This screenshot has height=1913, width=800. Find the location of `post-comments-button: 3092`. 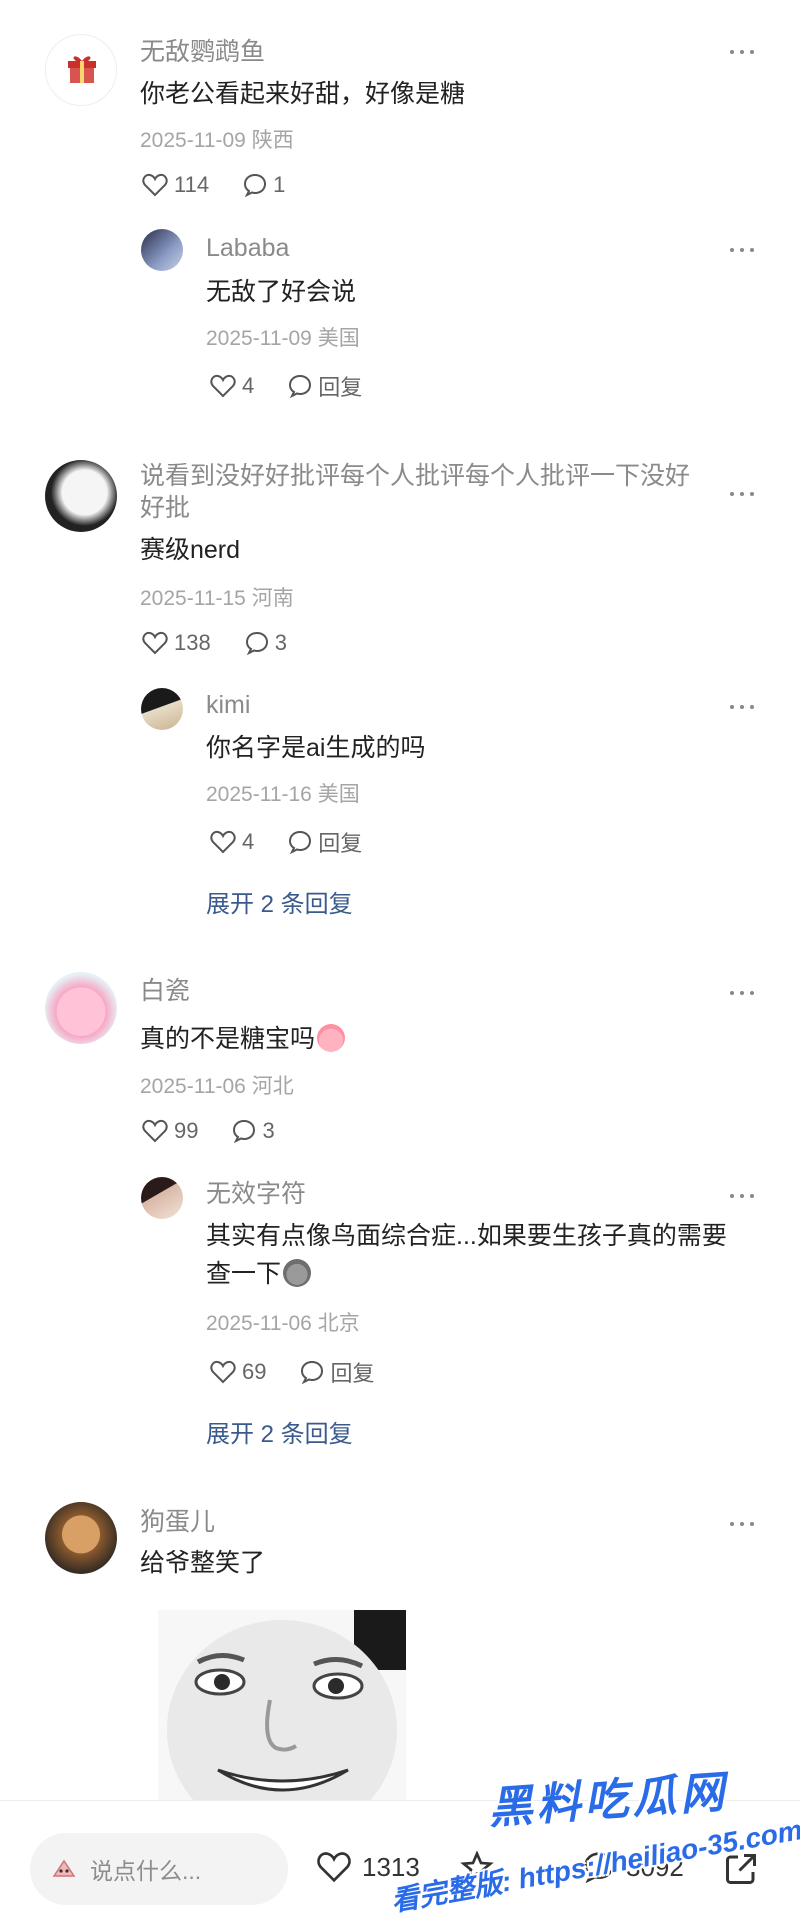

post-comments-button: 3092 is located at coordinates (633, 1867).